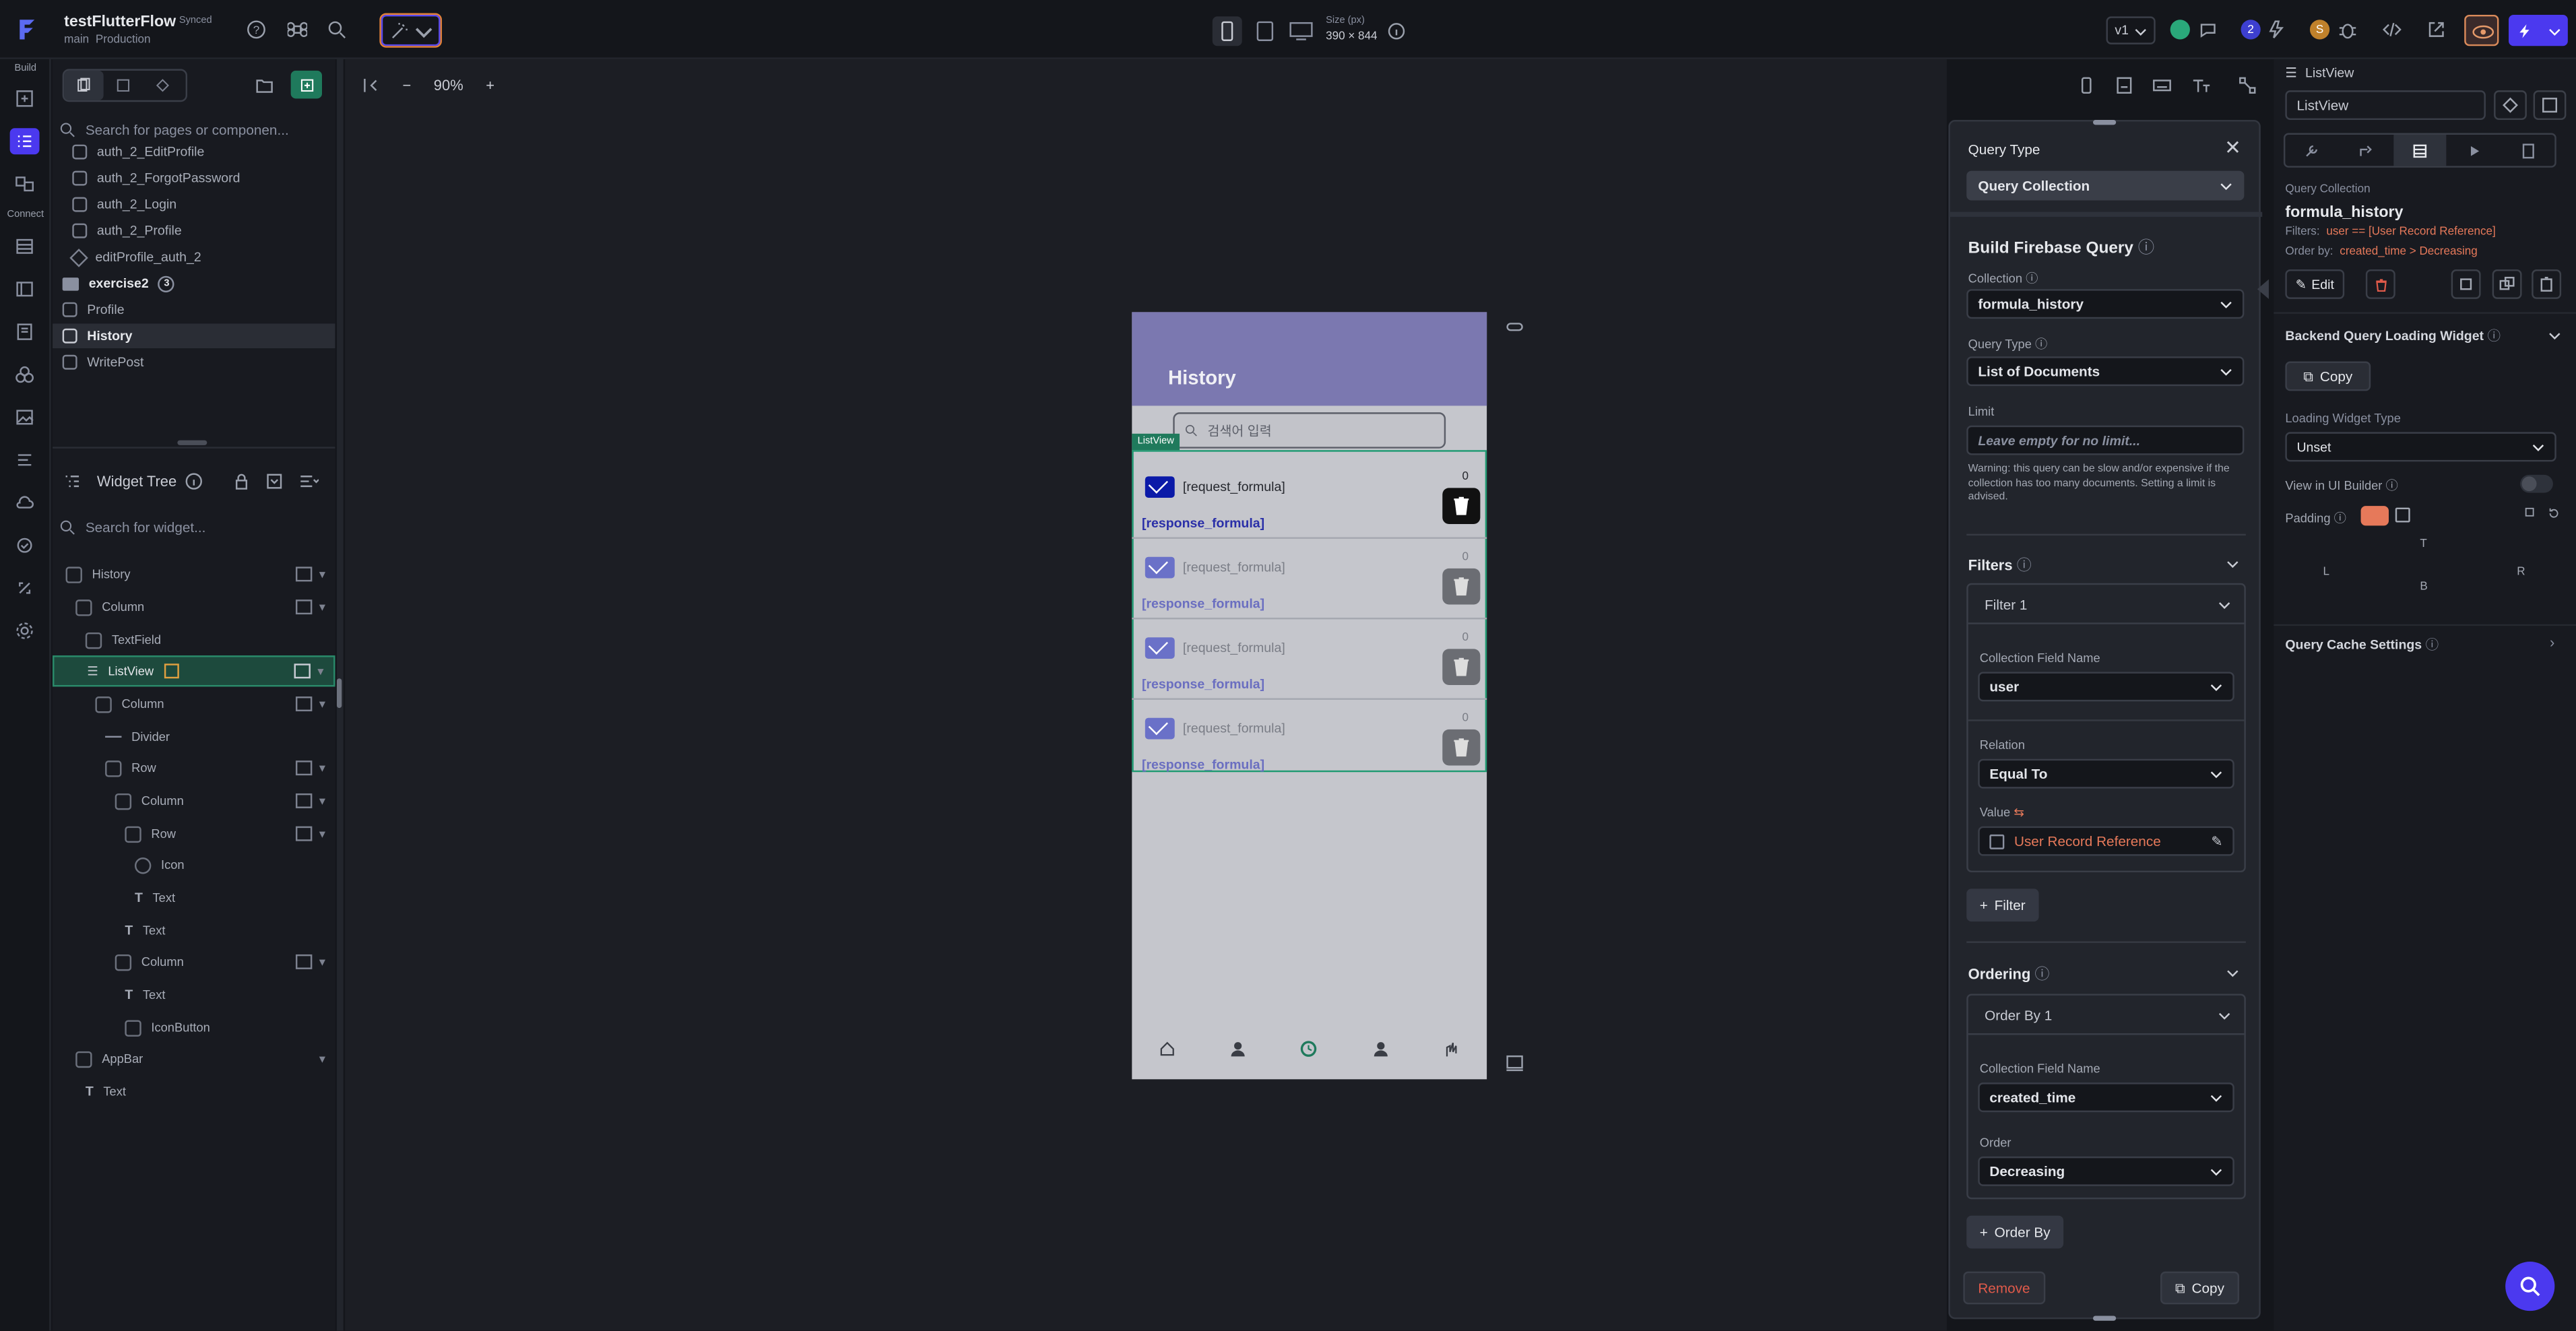 The height and width of the screenshot is (1331, 2576). What do you see at coordinates (371, 85) in the screenshot?
I see `collapse-panel-icon` at bounding box center [371, 85].